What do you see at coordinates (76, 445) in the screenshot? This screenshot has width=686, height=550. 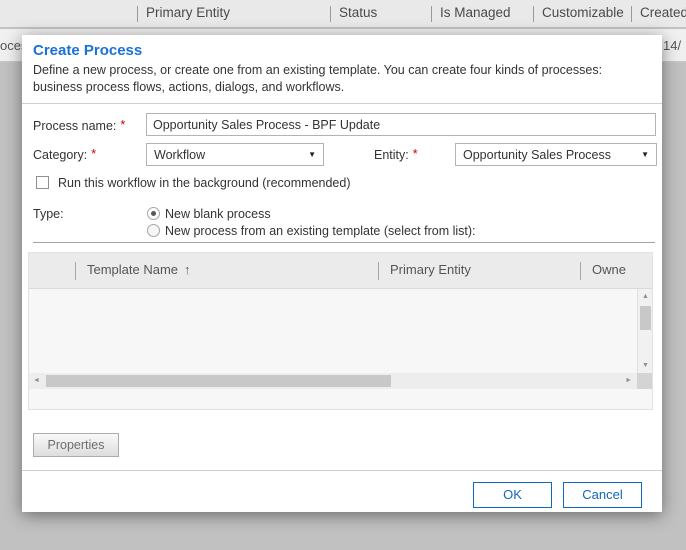 I see `properties-button: Properties` at bounding box center [76, 445].